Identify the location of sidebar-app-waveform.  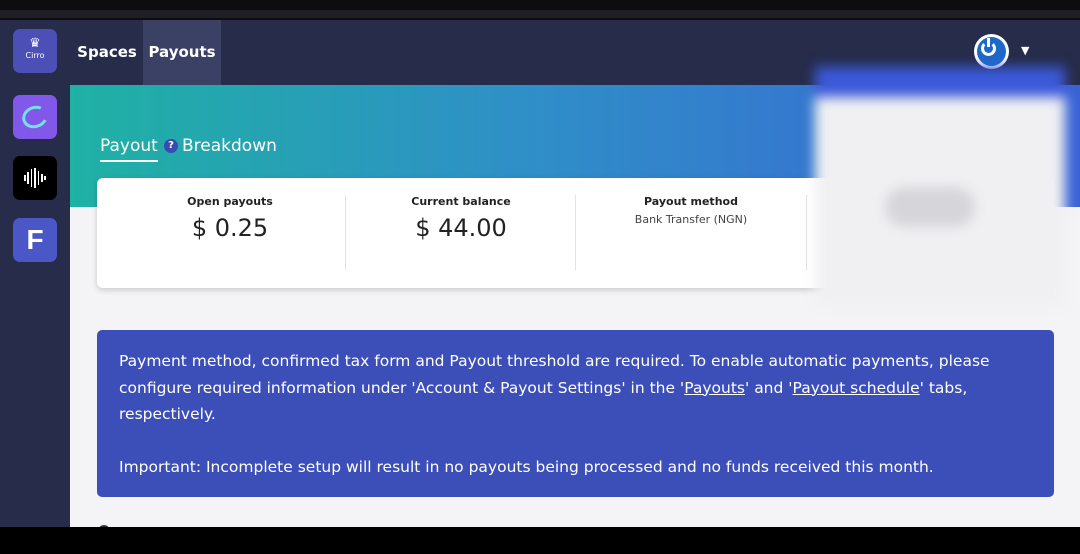
(35, 178).